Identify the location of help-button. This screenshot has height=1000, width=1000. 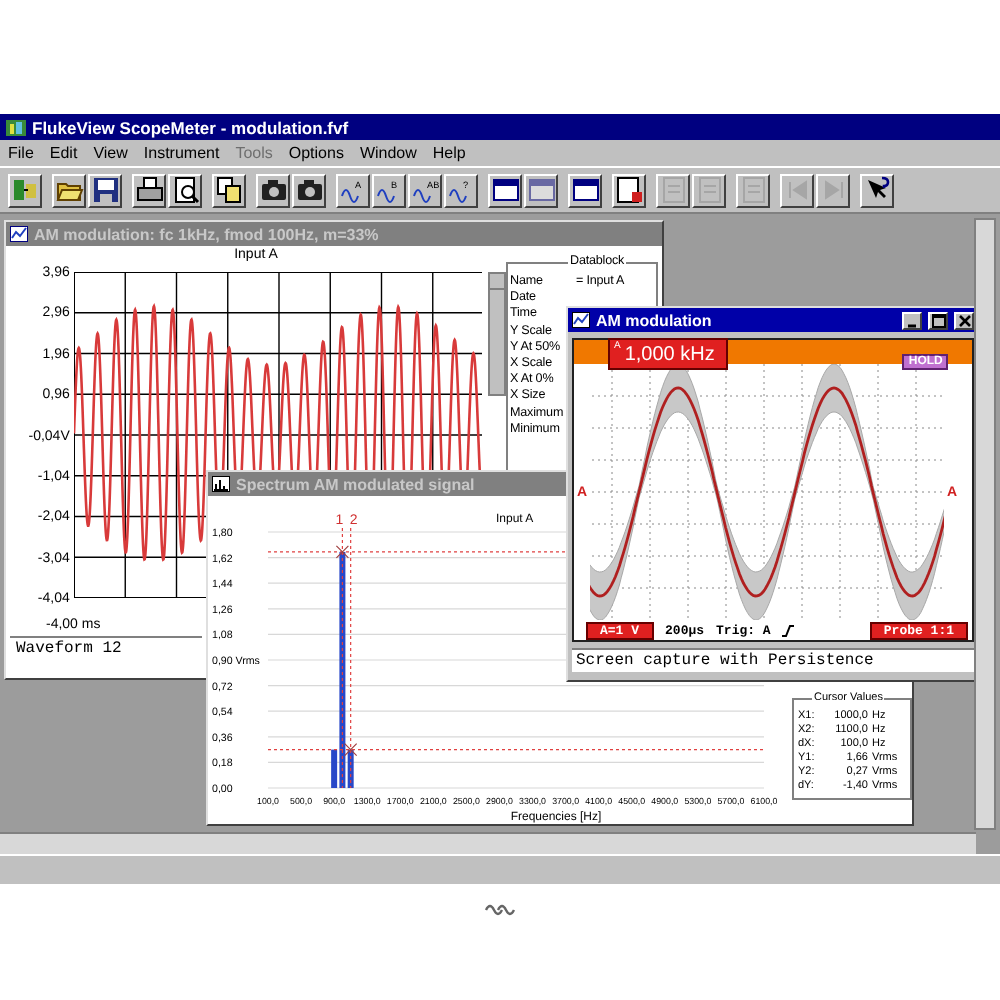
(877, 190).